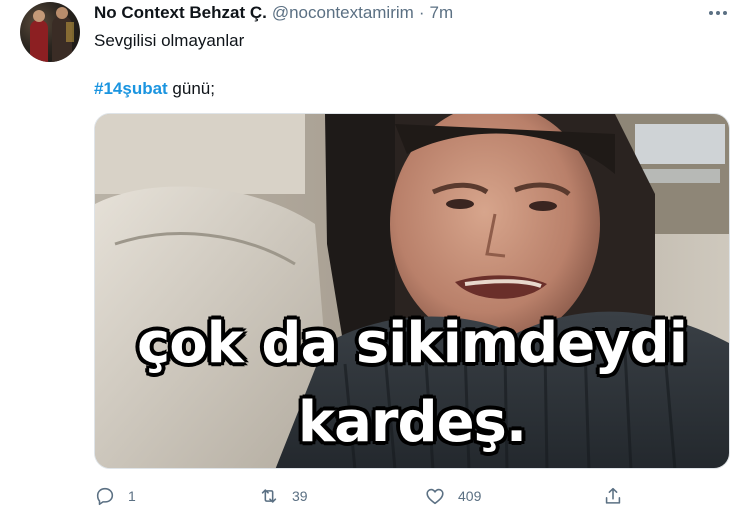  I want to click on more-horizontal-icon, so click(718, 13).